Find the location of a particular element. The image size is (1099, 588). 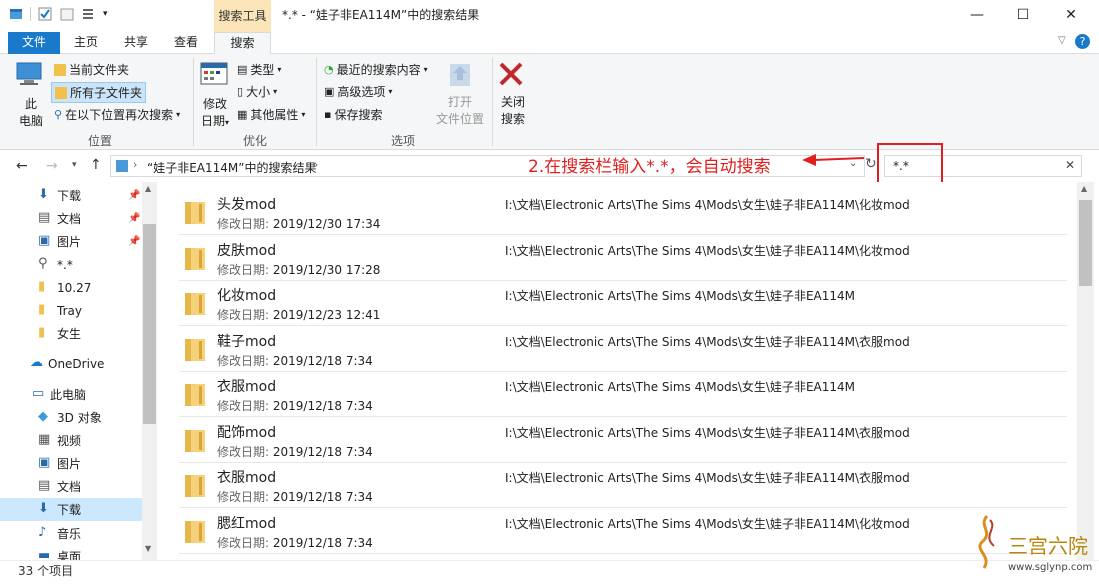

sidebar-item: ▤ 文档 📌 is located at coordinates (71, 218).